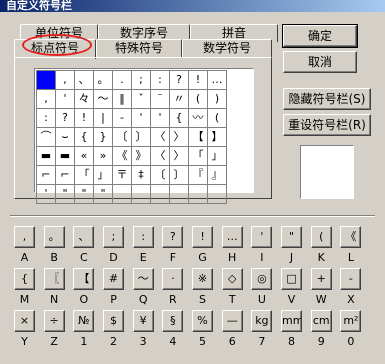 The image size is (385, 364). I want to click on symbol-key-button: mm, so click(292, 321).